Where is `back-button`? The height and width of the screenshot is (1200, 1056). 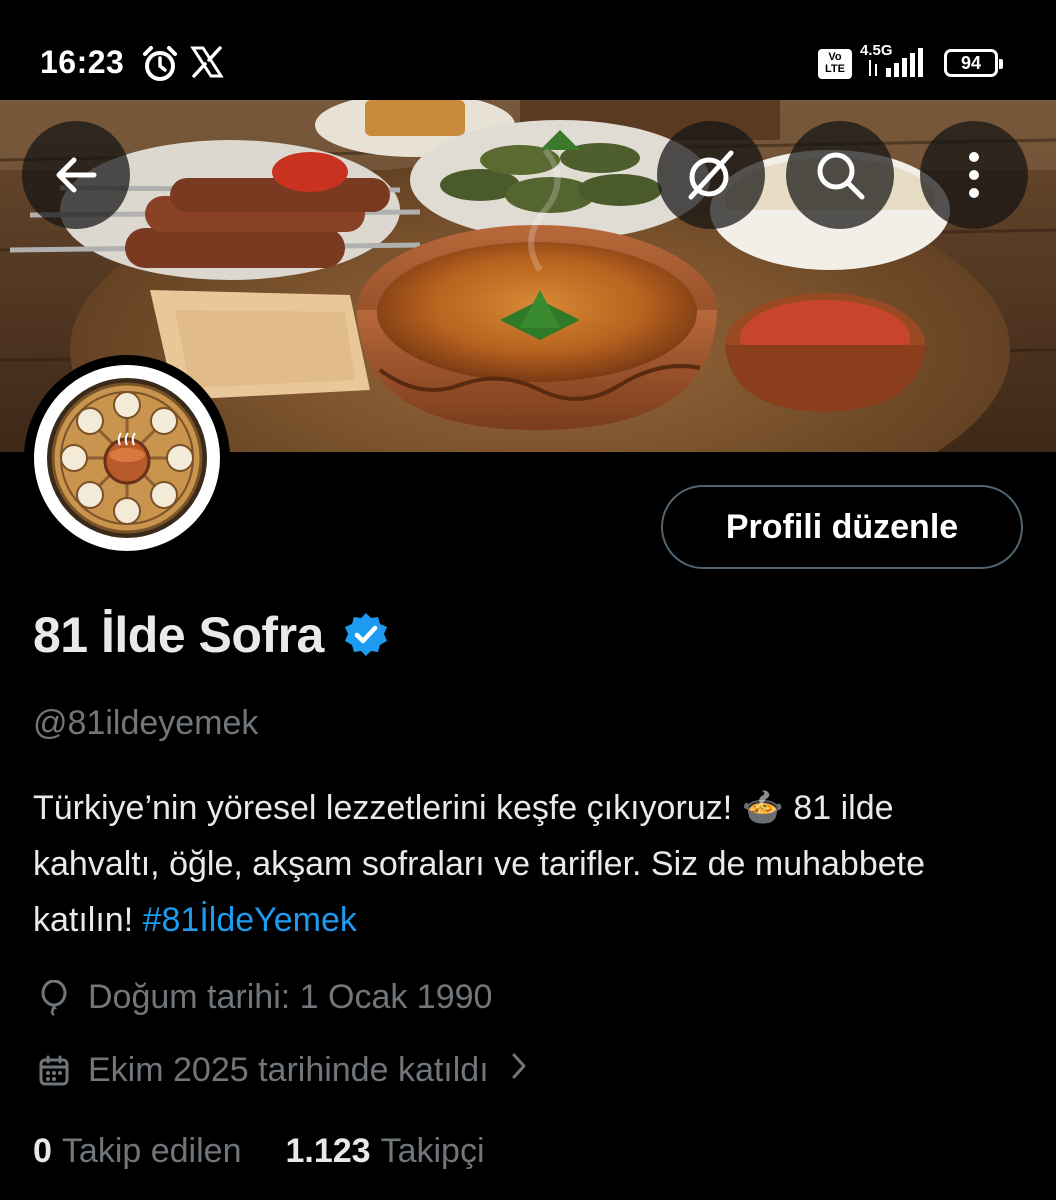
back-button is located at coordinates (76, 175).